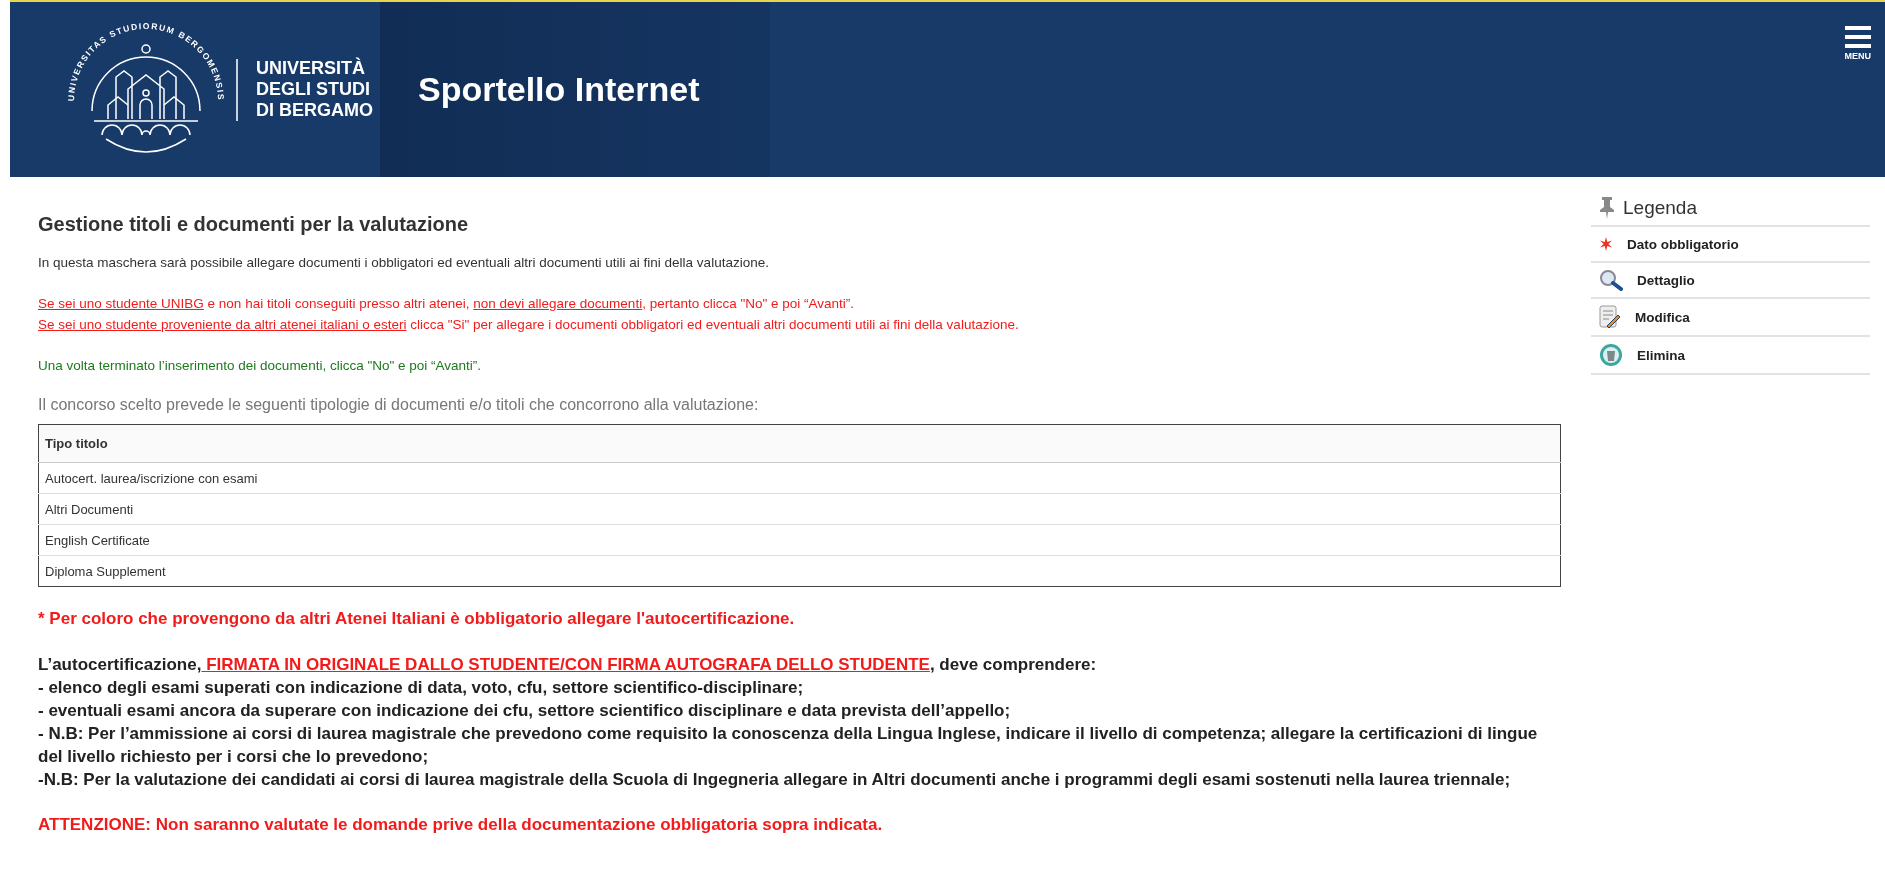  What do you see at coordinates (1666, 280) in the screenshot?
I see `legend-label: Dettaglio` at bounding box center [1666, 280].